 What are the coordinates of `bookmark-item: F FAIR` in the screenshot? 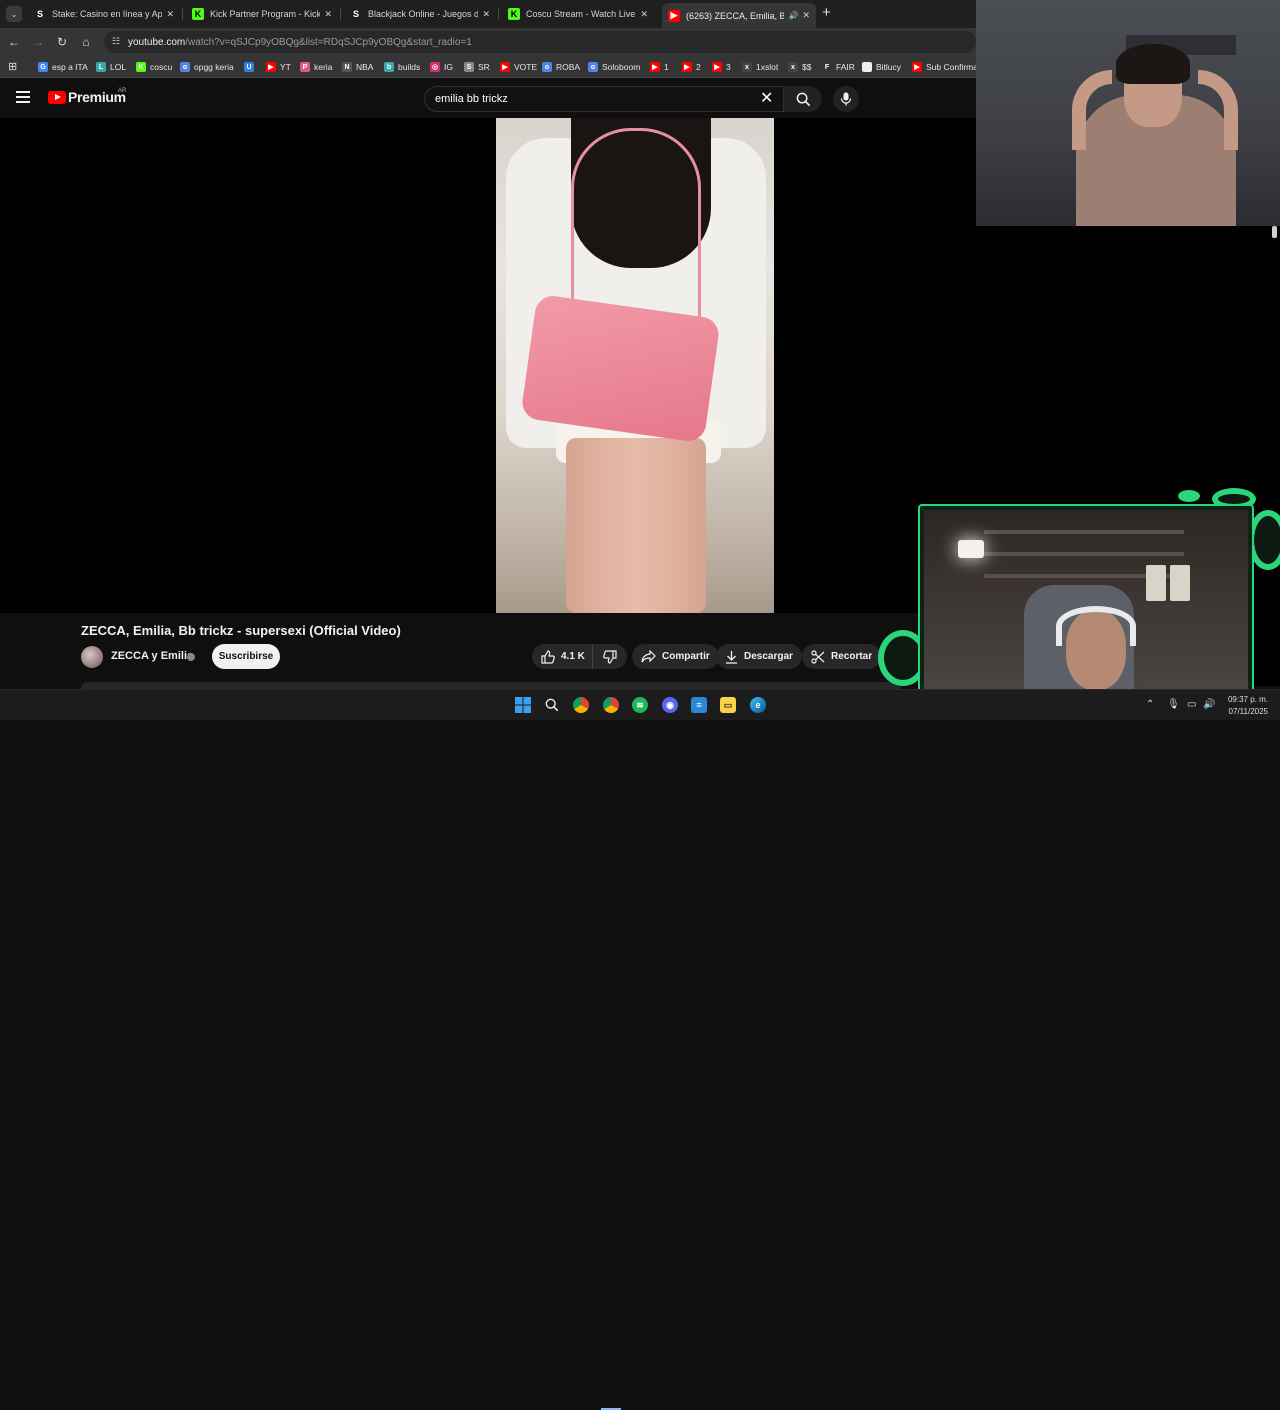 It's located at (838, 67).